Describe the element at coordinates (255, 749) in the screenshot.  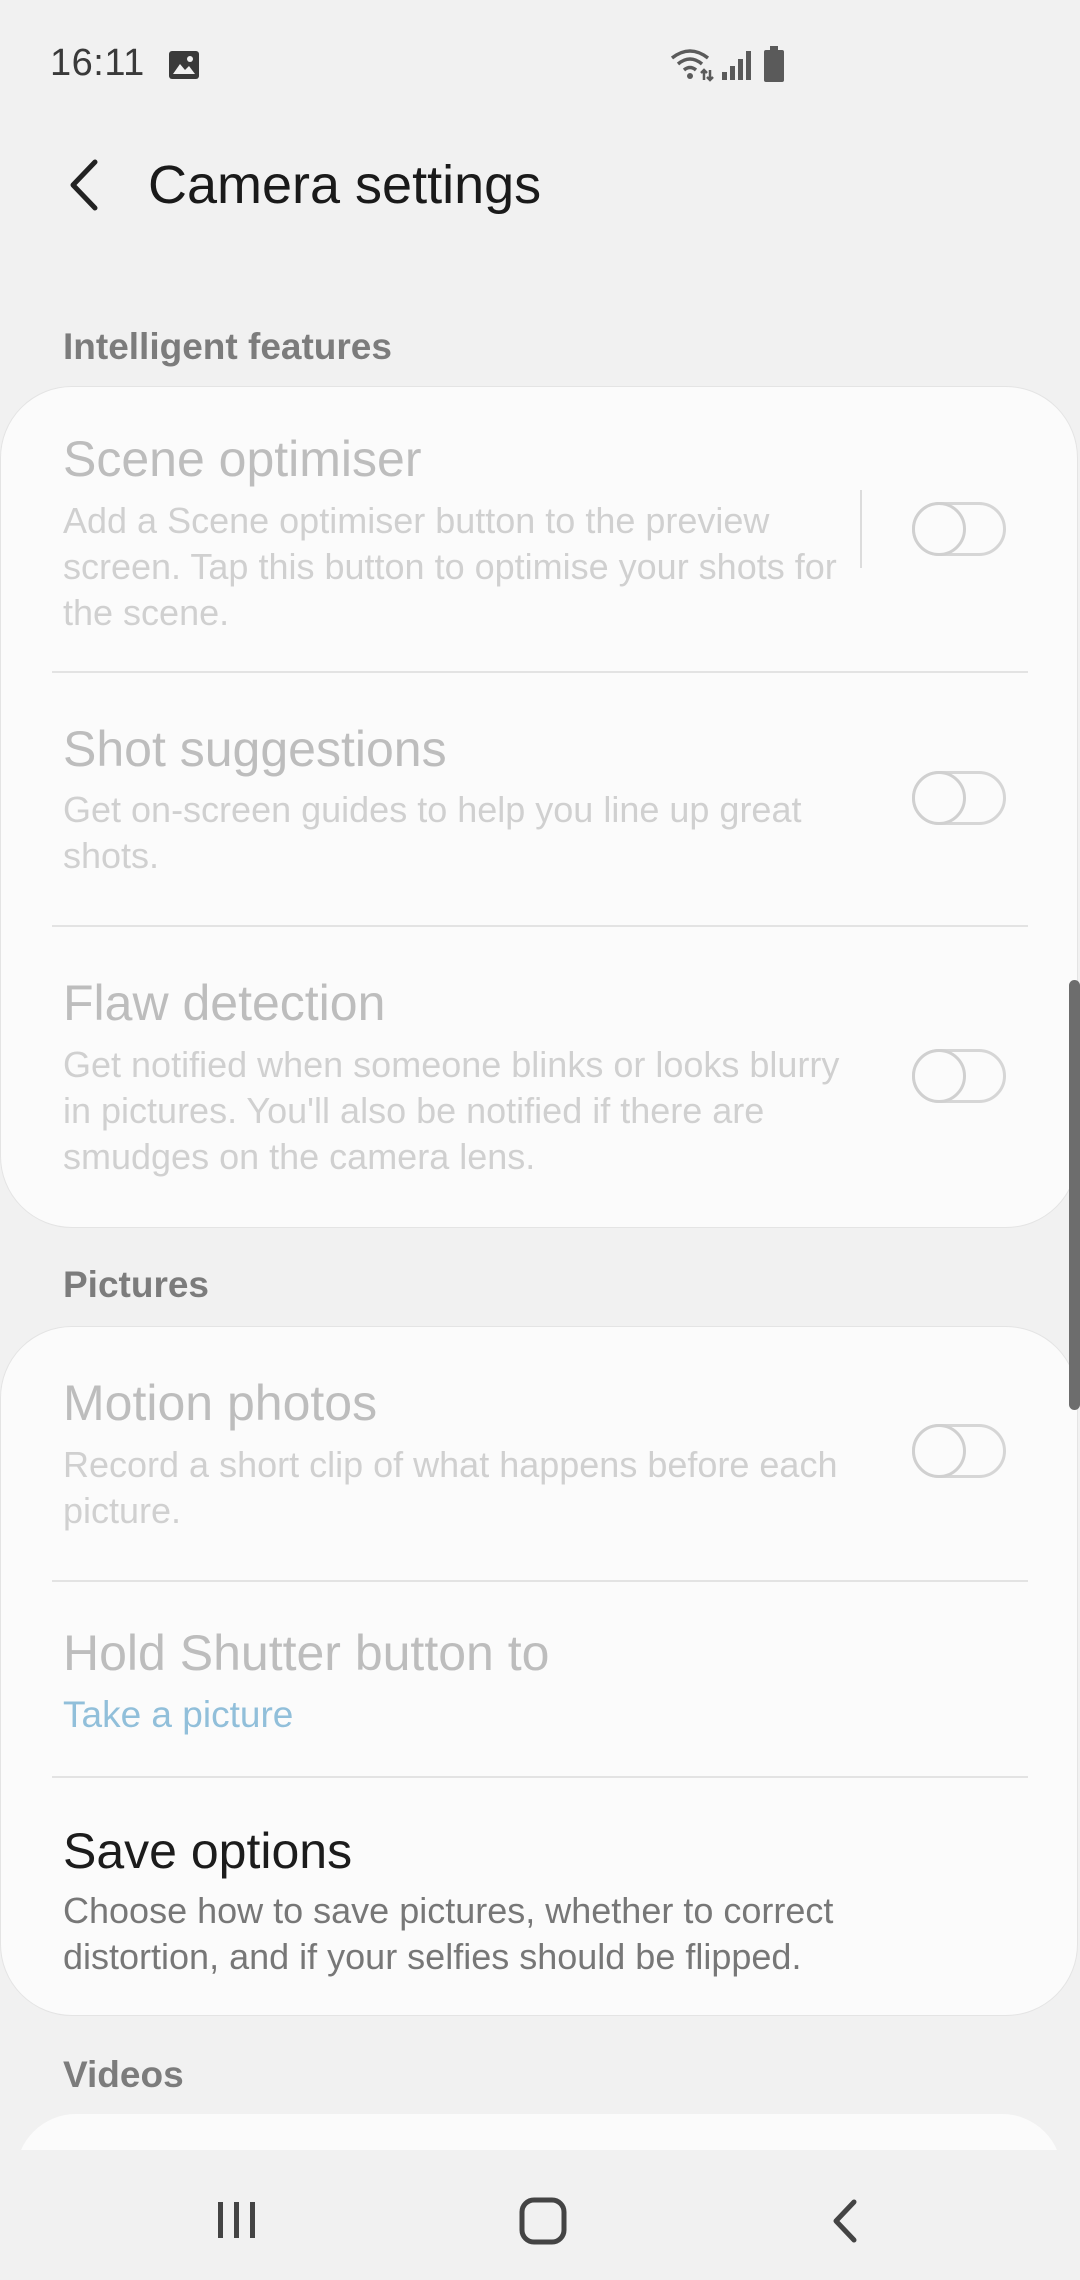
I see `shot-suggestions-title: Shot suggestions` at that location.